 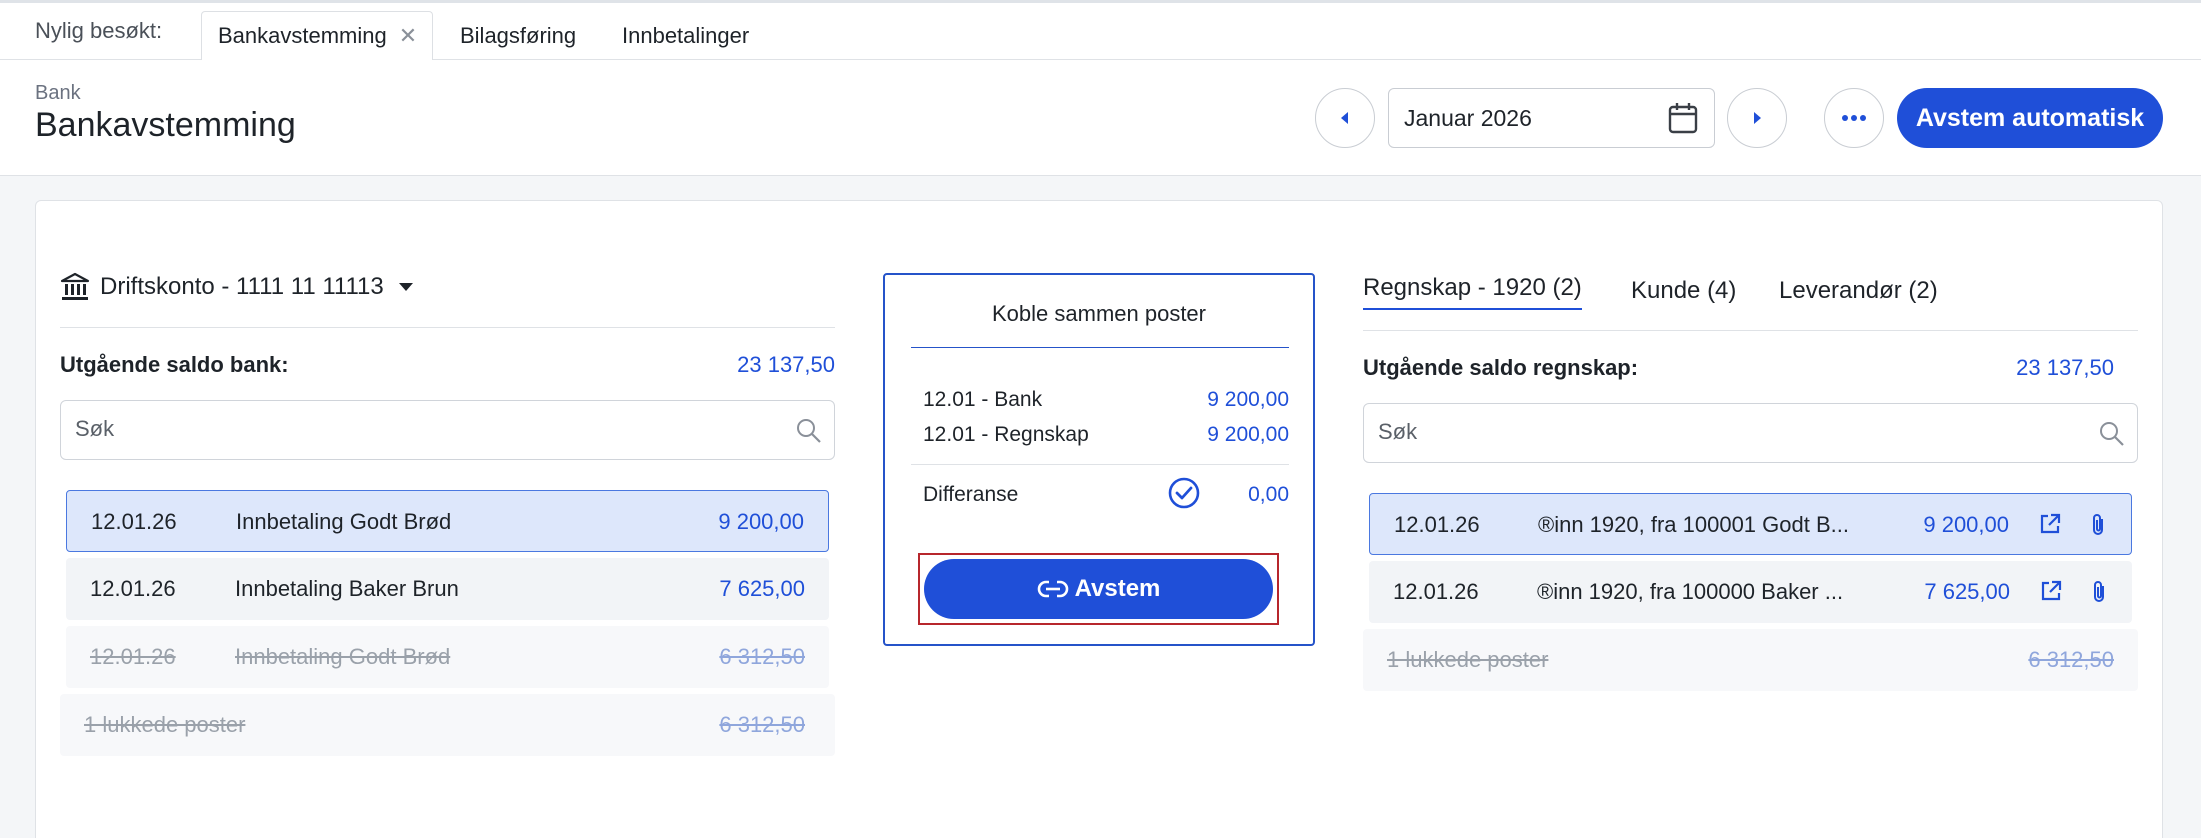 I want to click on more-icon, so click(x=1854, y=118).